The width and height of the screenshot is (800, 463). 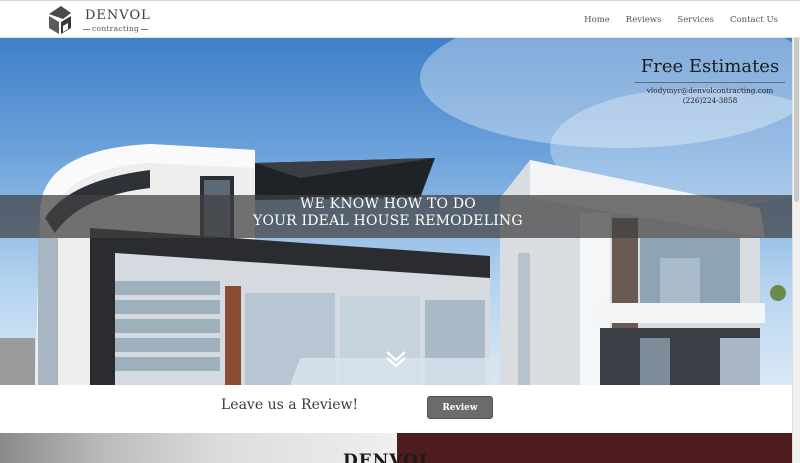 What do you see at coordinates (118, 15) in the screenshot?
I see `logo-name: DENVOL` at bounding box center [118, 15].